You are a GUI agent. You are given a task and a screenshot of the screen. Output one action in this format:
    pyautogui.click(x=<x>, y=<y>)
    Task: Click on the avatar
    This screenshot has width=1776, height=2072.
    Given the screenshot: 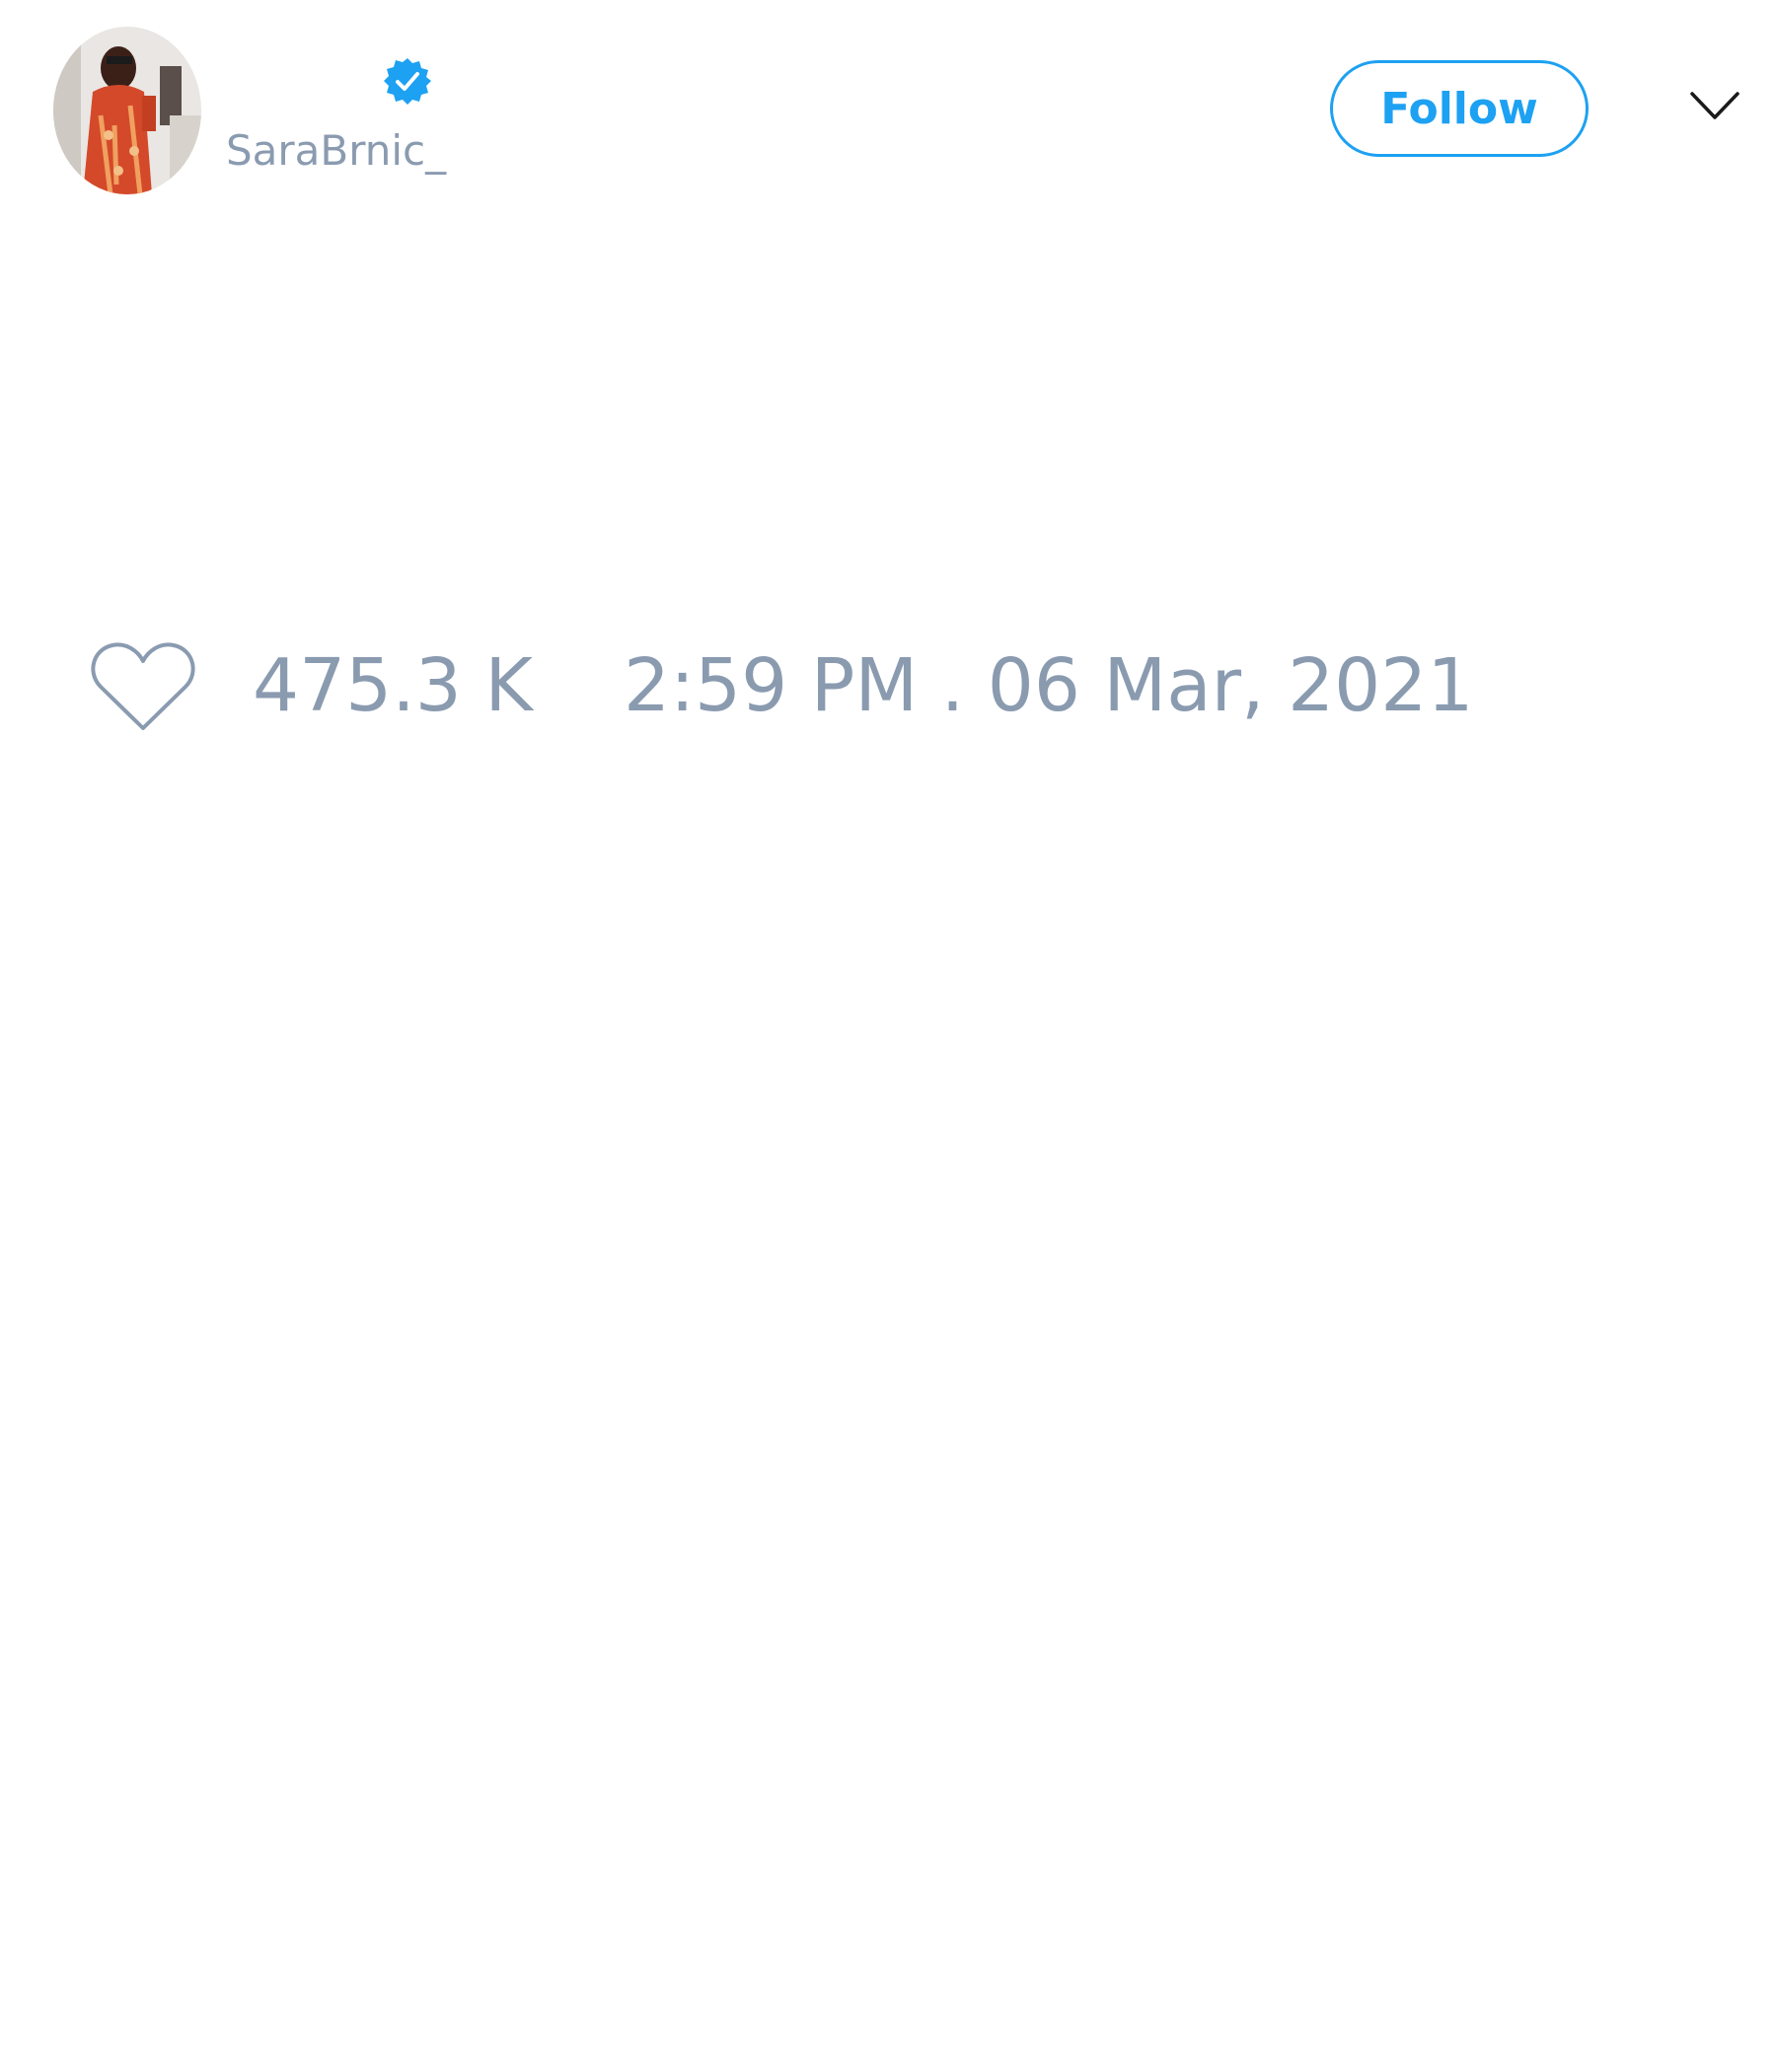 What is the action you would take?
    pyautogui.click(x=127, y=111)
    